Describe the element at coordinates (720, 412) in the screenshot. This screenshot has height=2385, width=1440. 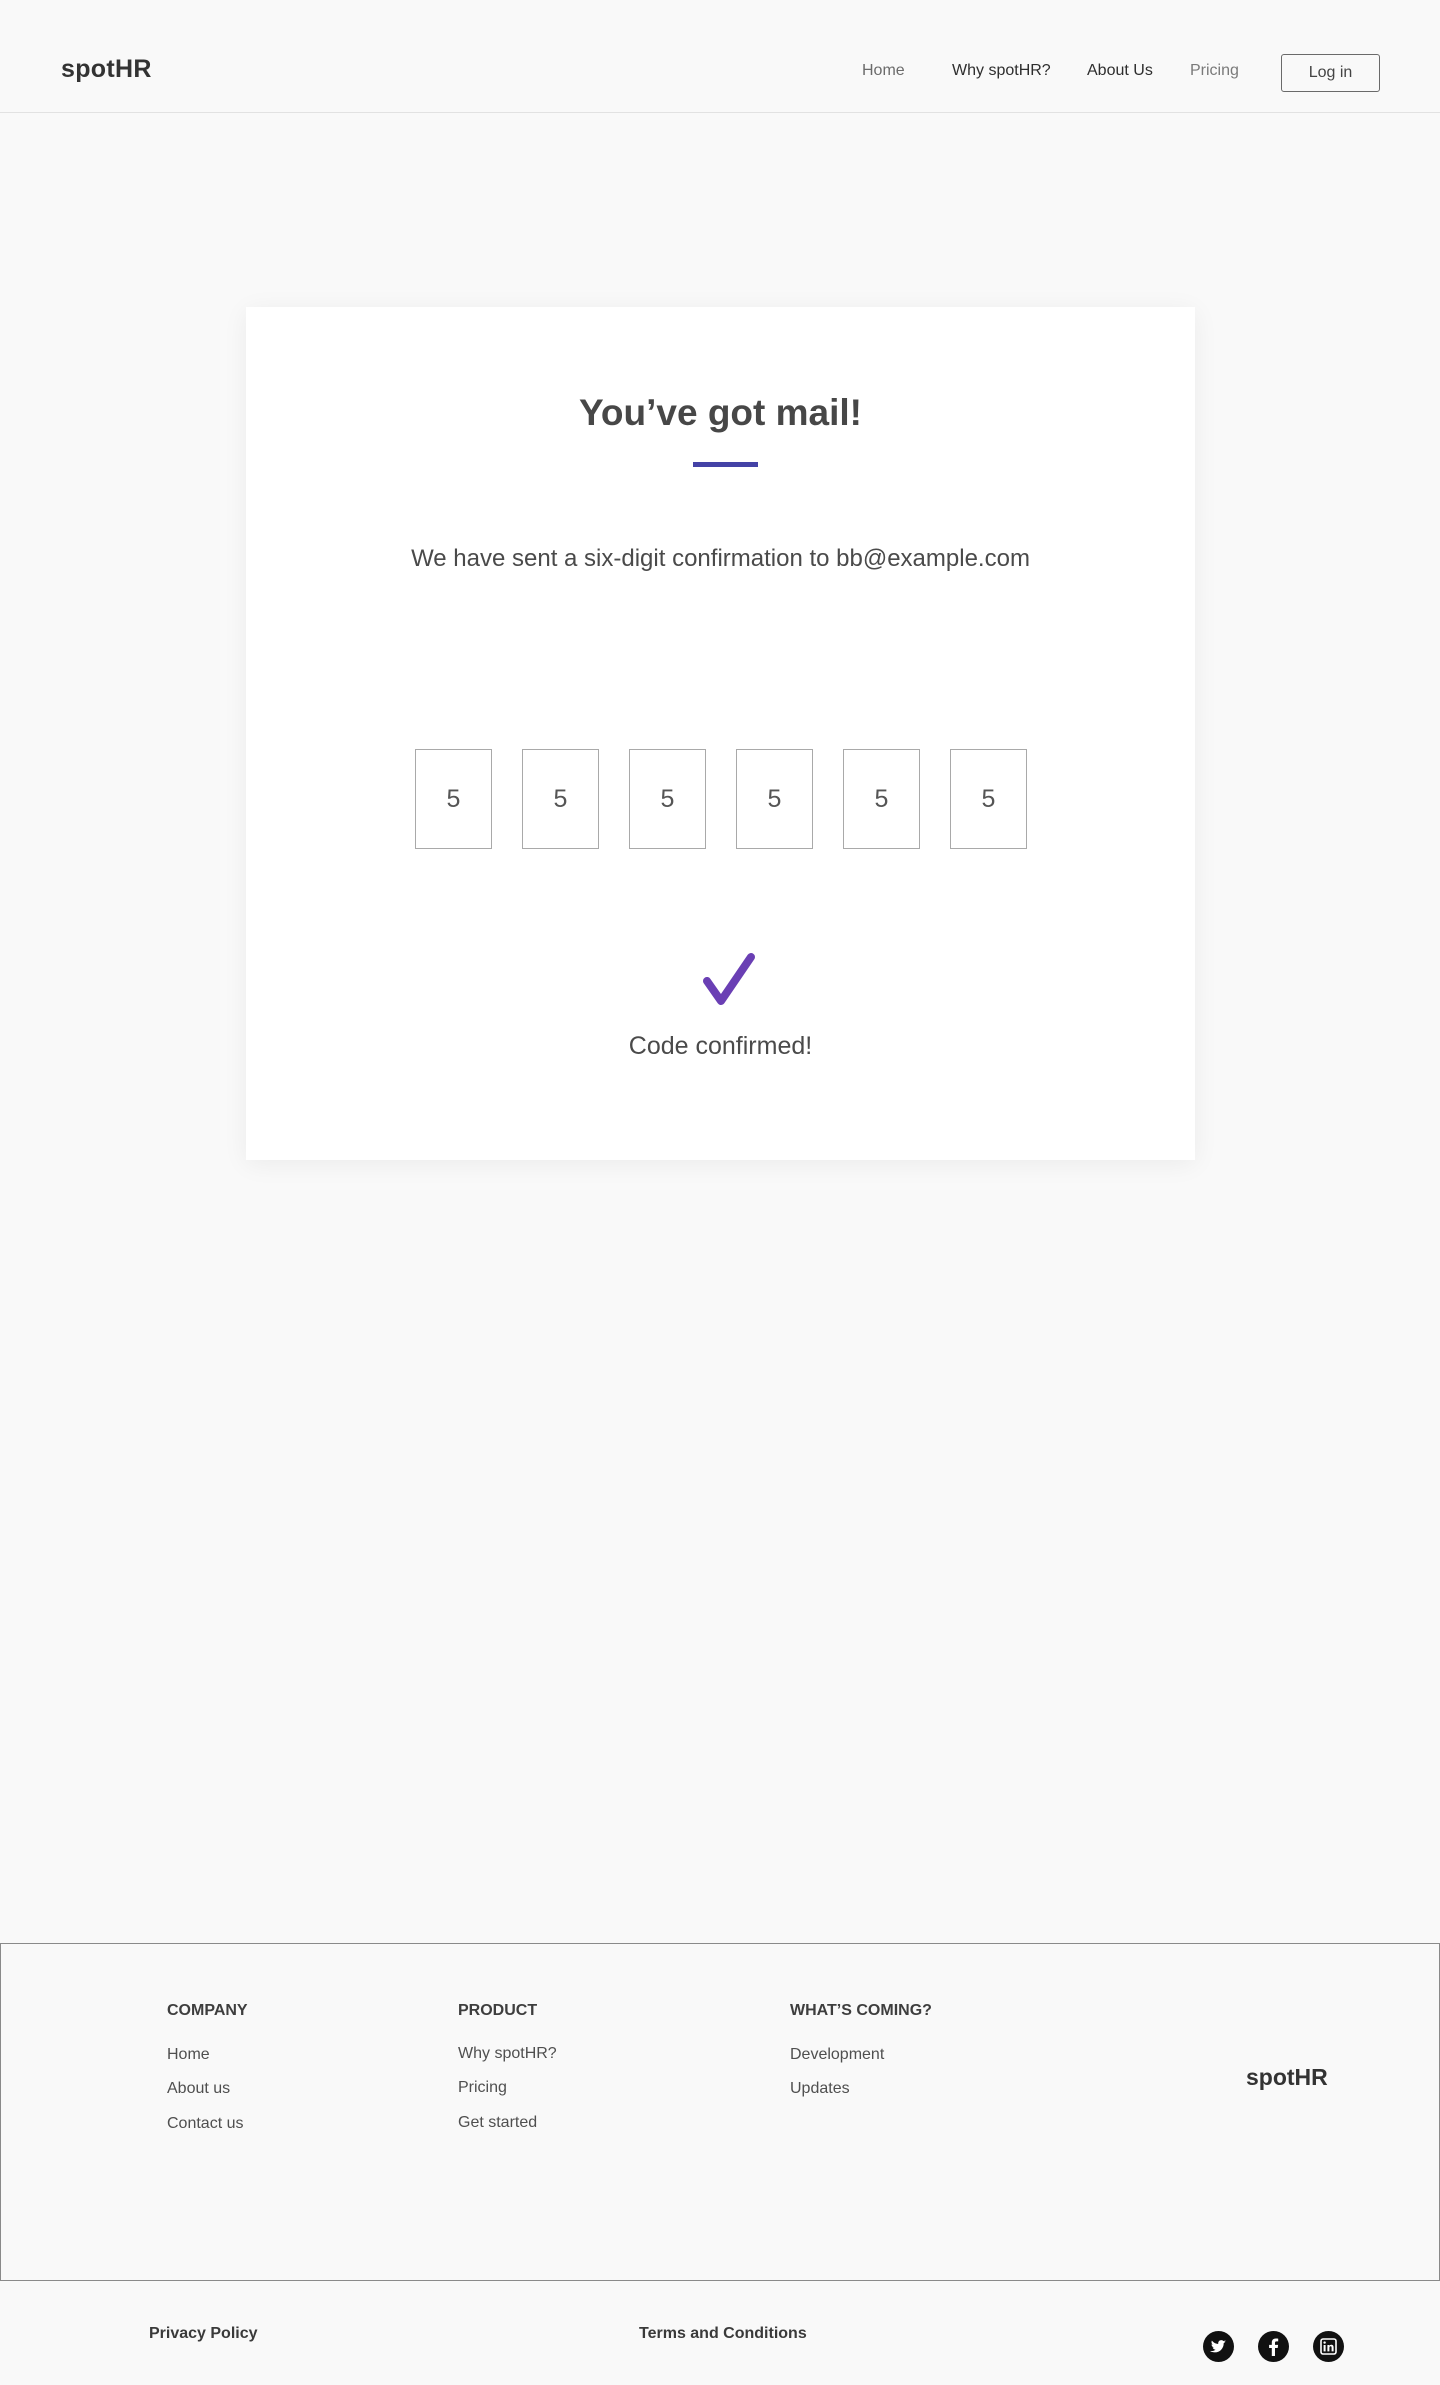
I see `page-title: You’ve got mail!` at that location.